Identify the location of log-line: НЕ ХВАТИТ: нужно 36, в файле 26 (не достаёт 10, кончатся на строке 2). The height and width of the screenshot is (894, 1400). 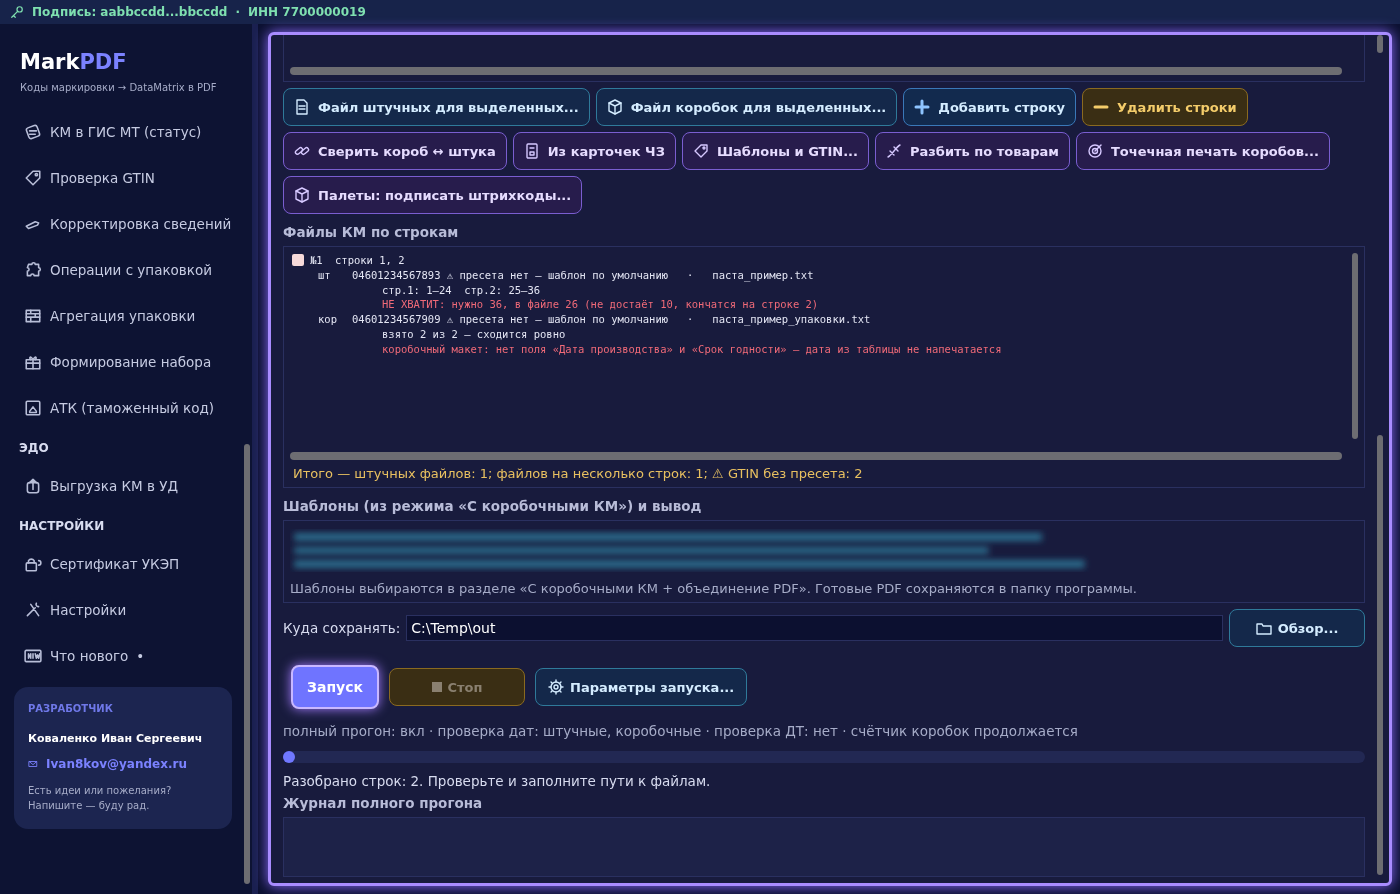
(600, 304).